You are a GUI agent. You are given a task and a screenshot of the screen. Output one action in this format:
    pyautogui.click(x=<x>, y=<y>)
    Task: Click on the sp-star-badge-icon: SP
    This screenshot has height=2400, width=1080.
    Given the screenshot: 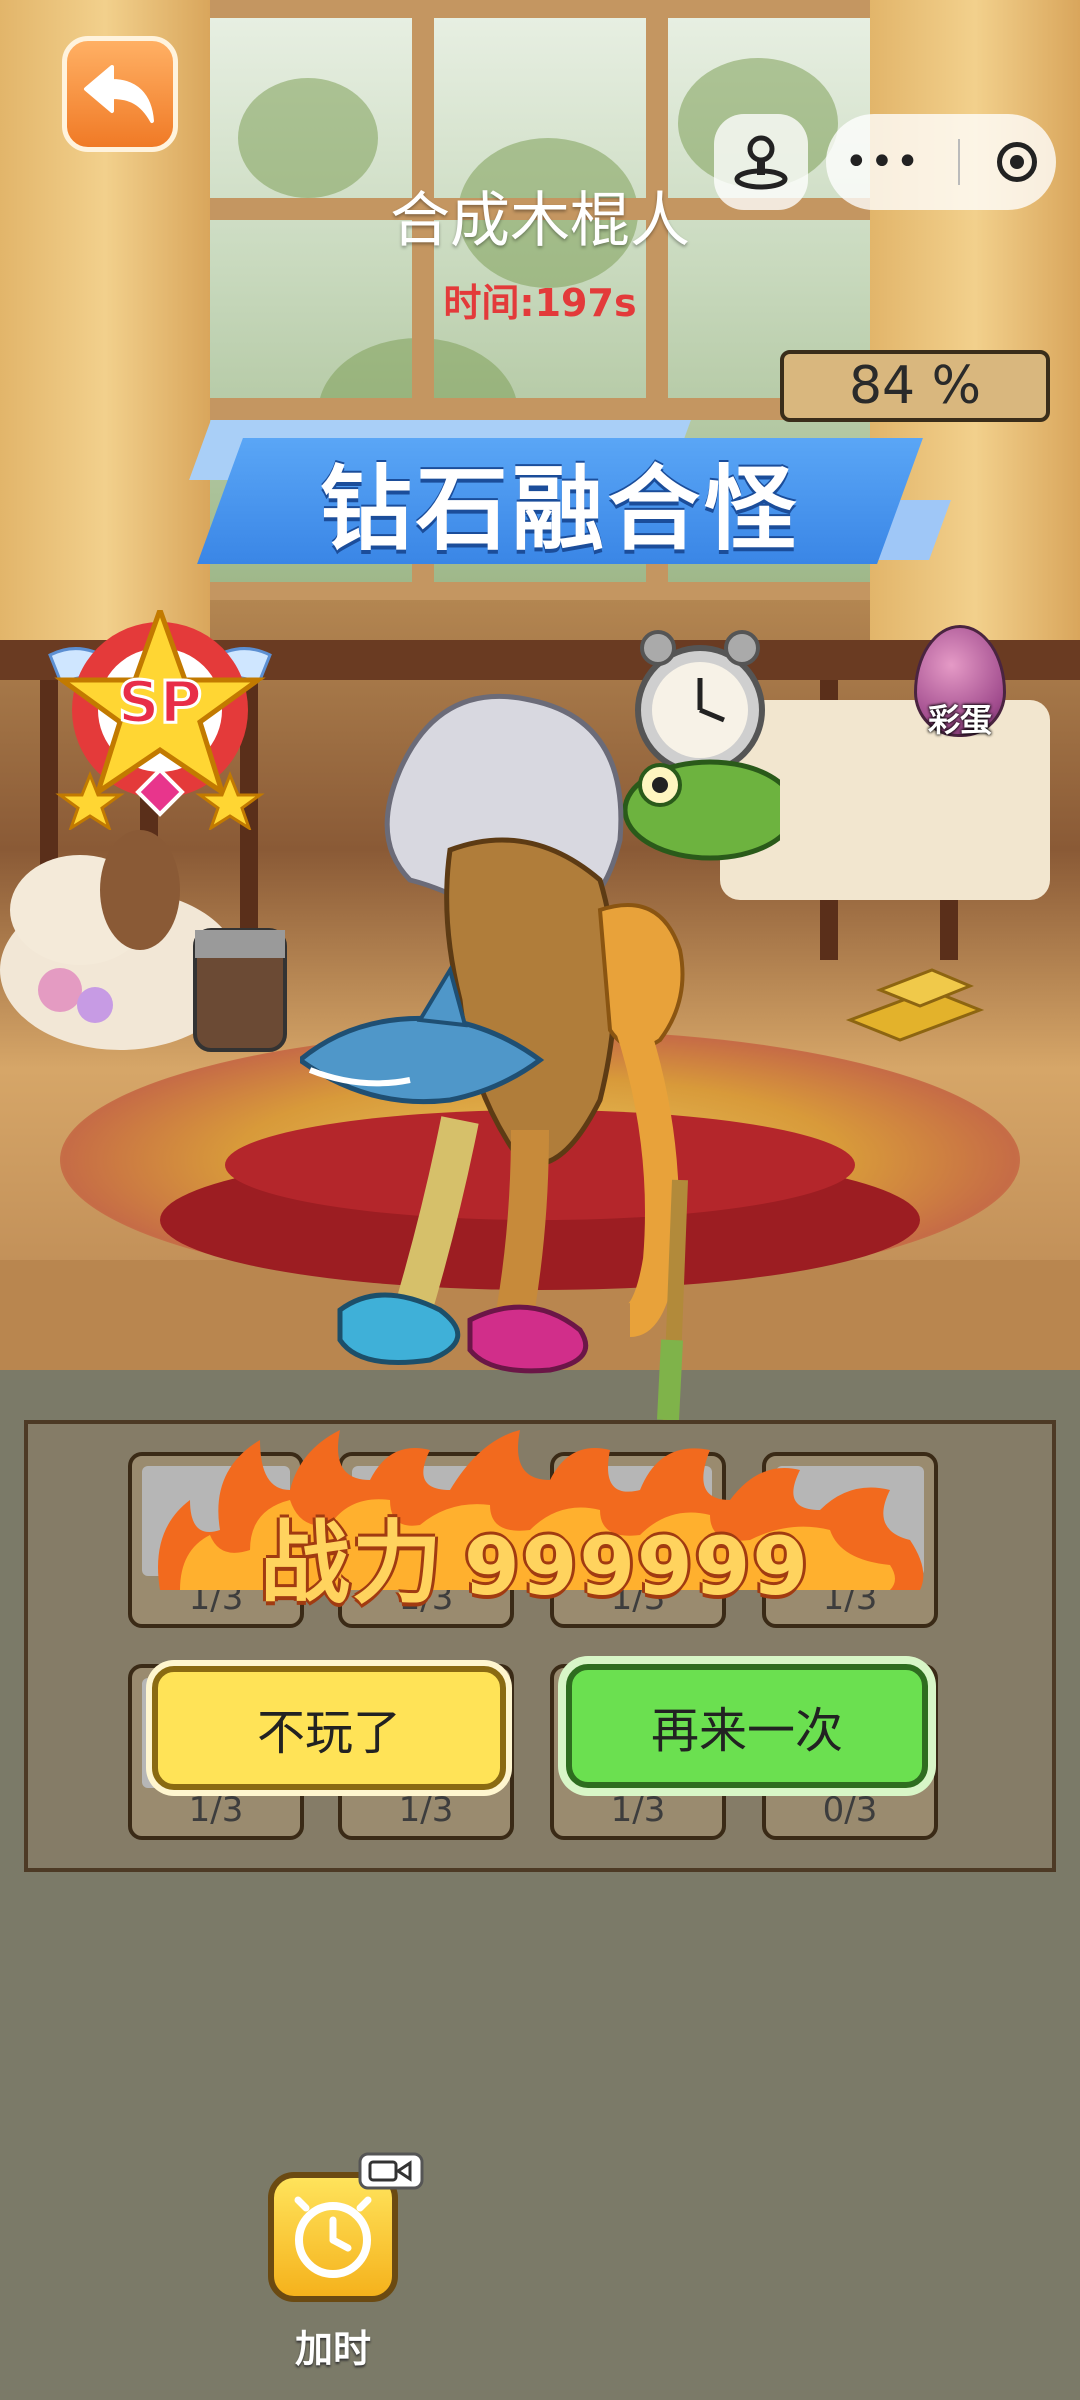 What is the action you would take?
    pyautogui.click(x=160, y=717)
    